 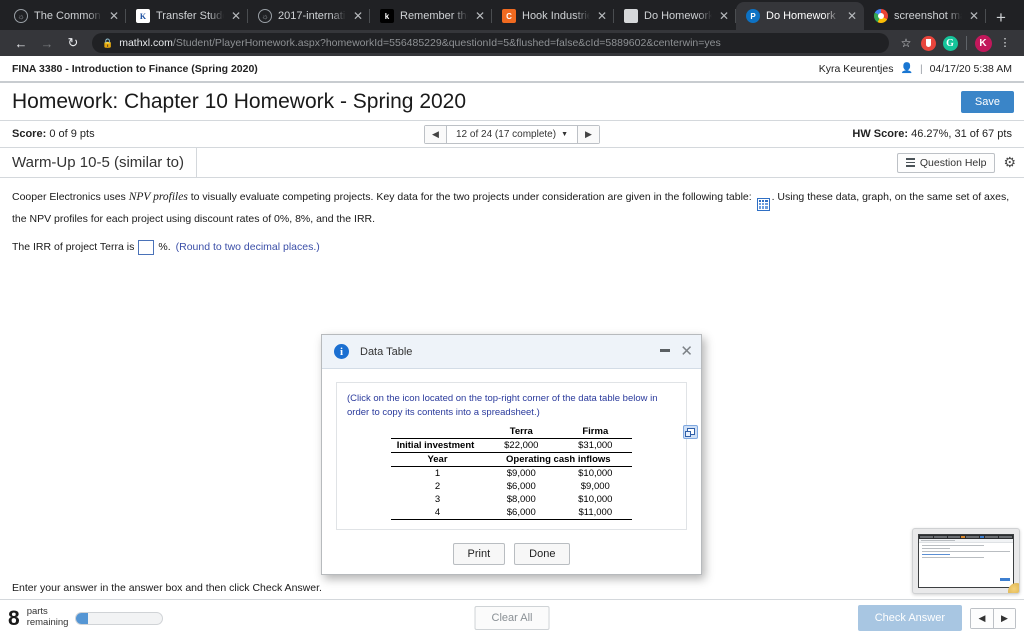 What do you see at coordinates (187, 16) in the screenshot?
I see `browser-tab-2: K Transfer Student C ✕` at bounding box center [187, 16].